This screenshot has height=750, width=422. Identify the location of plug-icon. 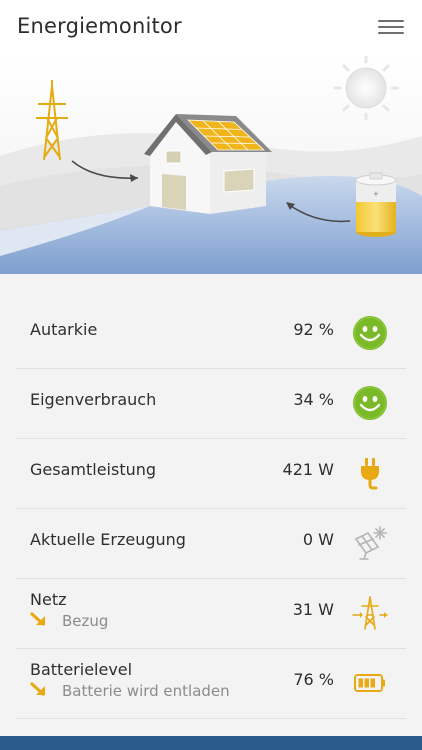
(370, 474).